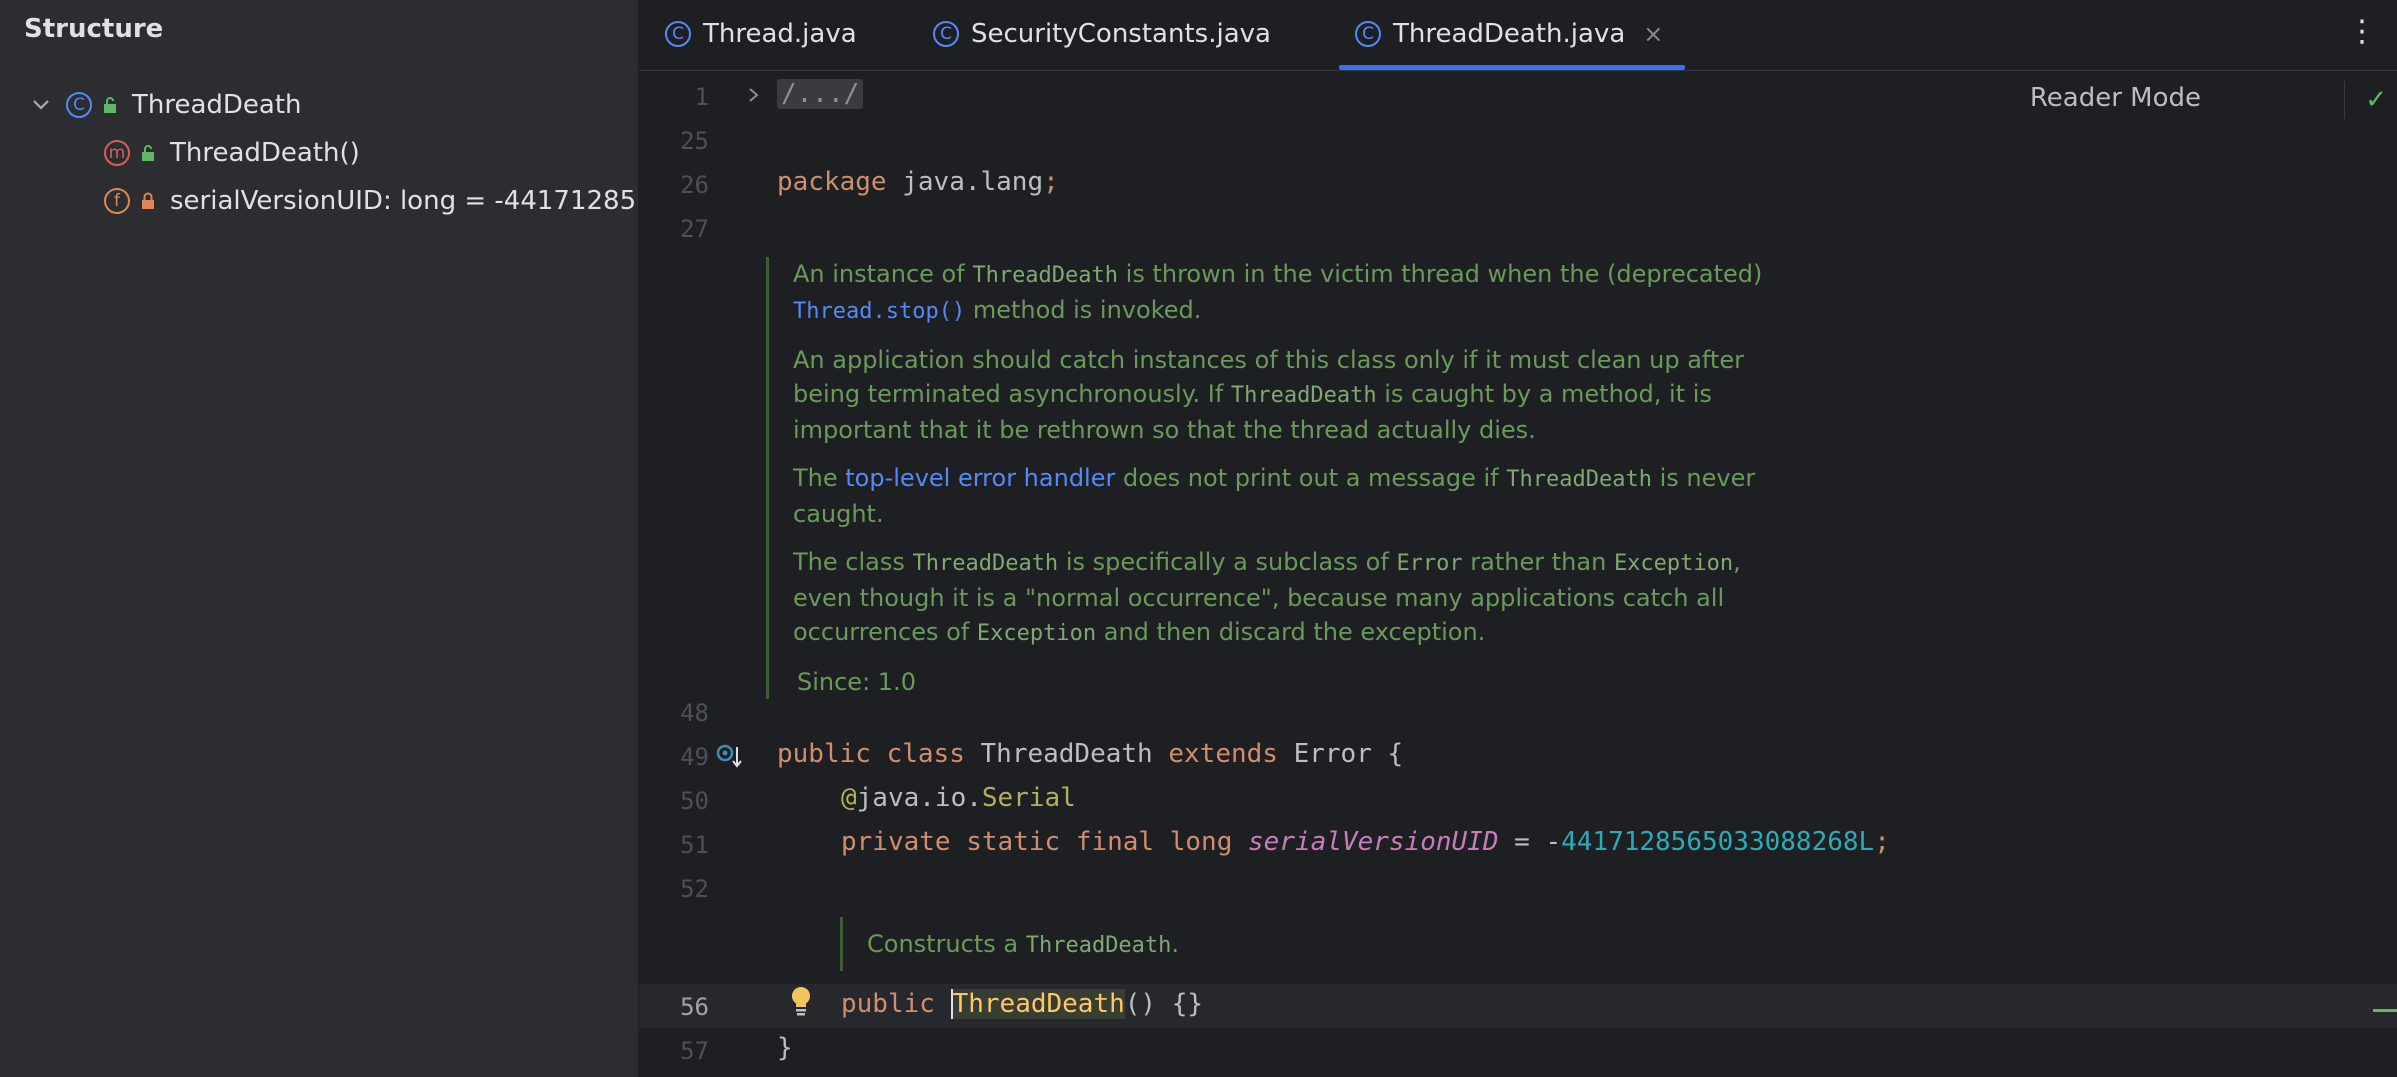  I want to click on tree-item-method: m ThreadDeath(), so click(232, 153).